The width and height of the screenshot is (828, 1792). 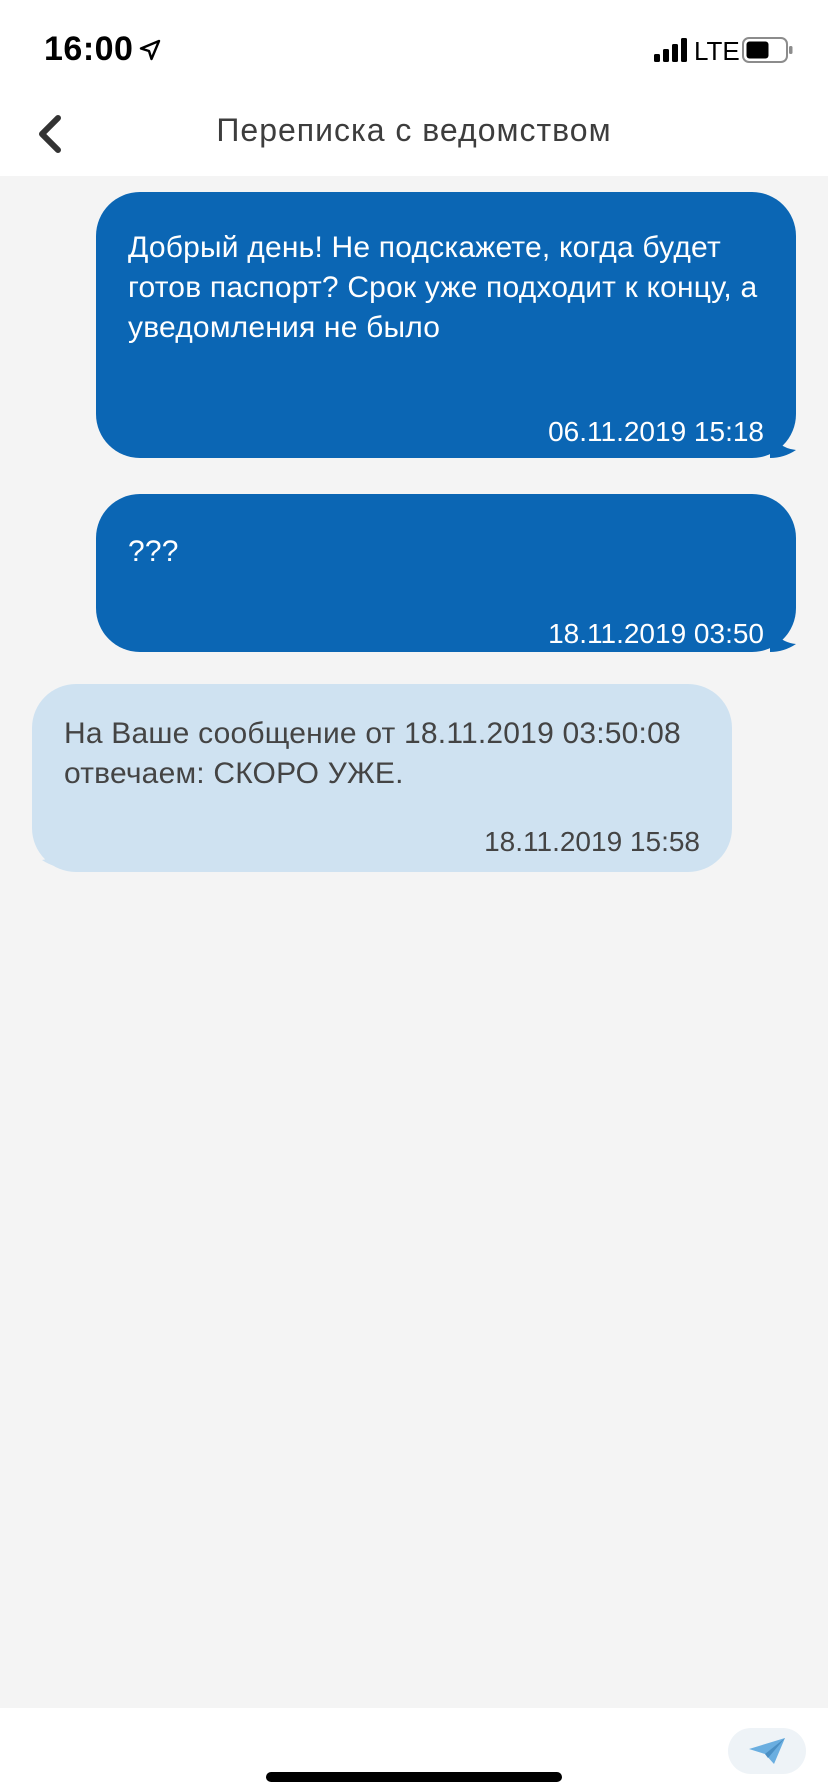 I want to click on paper-plane-icon, so click(x=767, y=1751).